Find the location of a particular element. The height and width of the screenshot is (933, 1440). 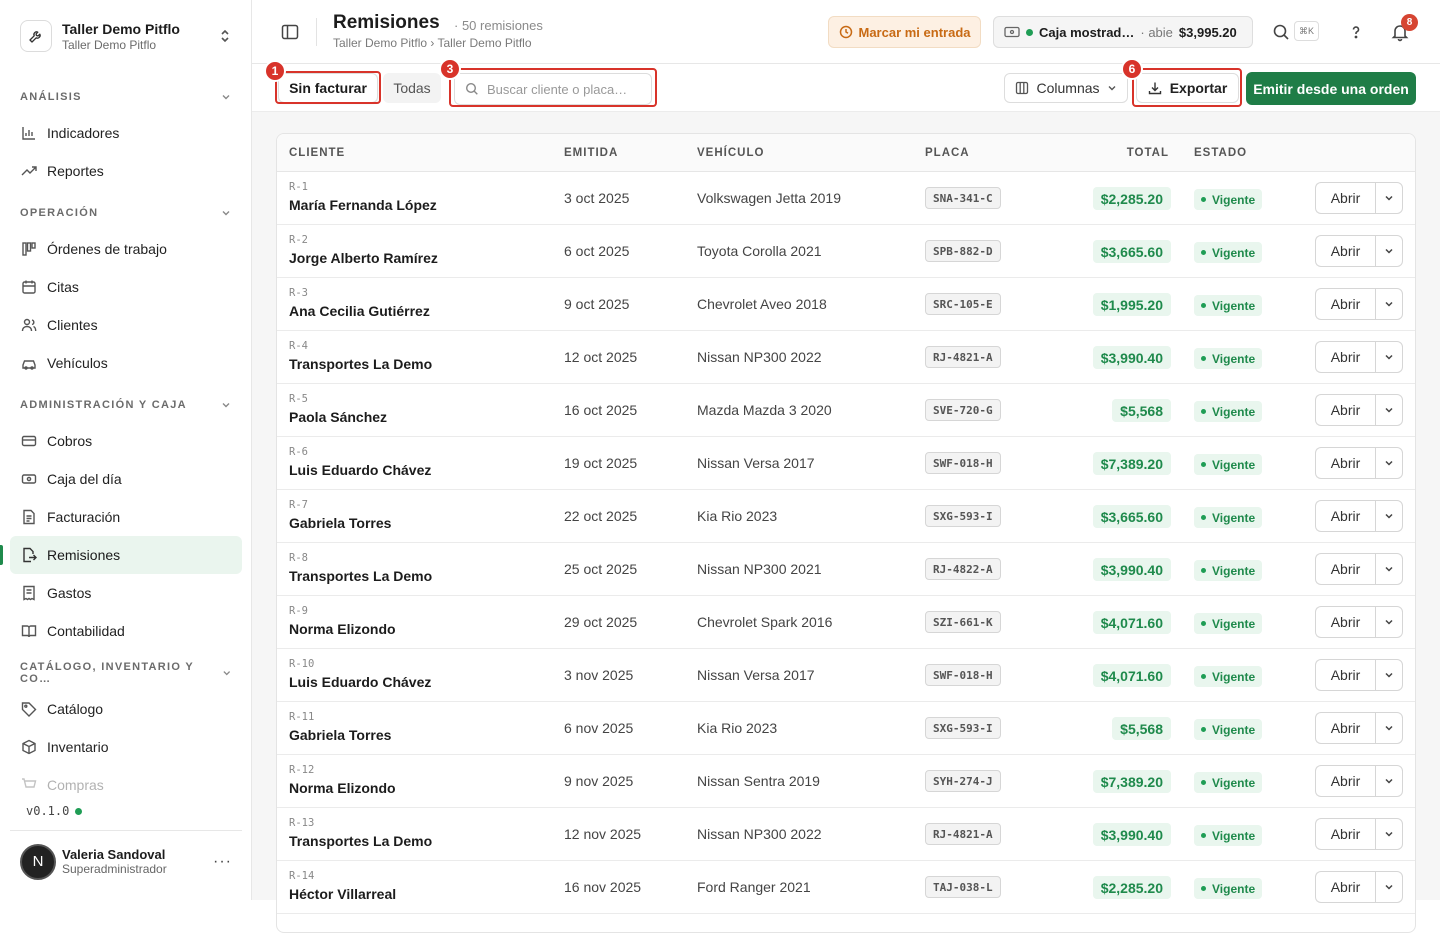

sidebar-toggle-icon is located at coordinates (290, 32).